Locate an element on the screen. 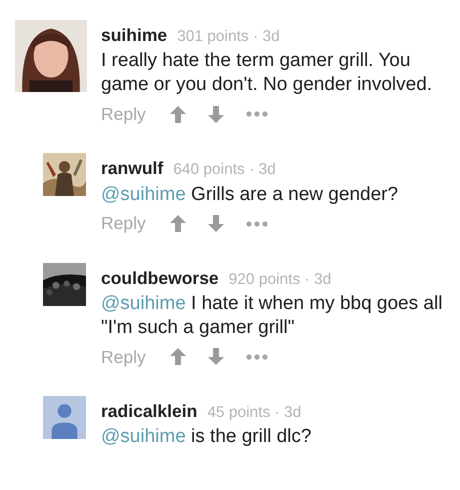 The image size is (460, 490). username: suihime is located at coordinates (134, 35).